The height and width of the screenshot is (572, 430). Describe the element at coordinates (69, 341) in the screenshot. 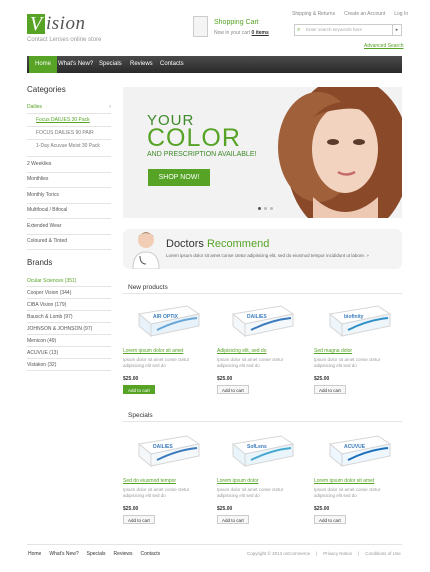

I see `brand-item: Menicon (49)` at that location.